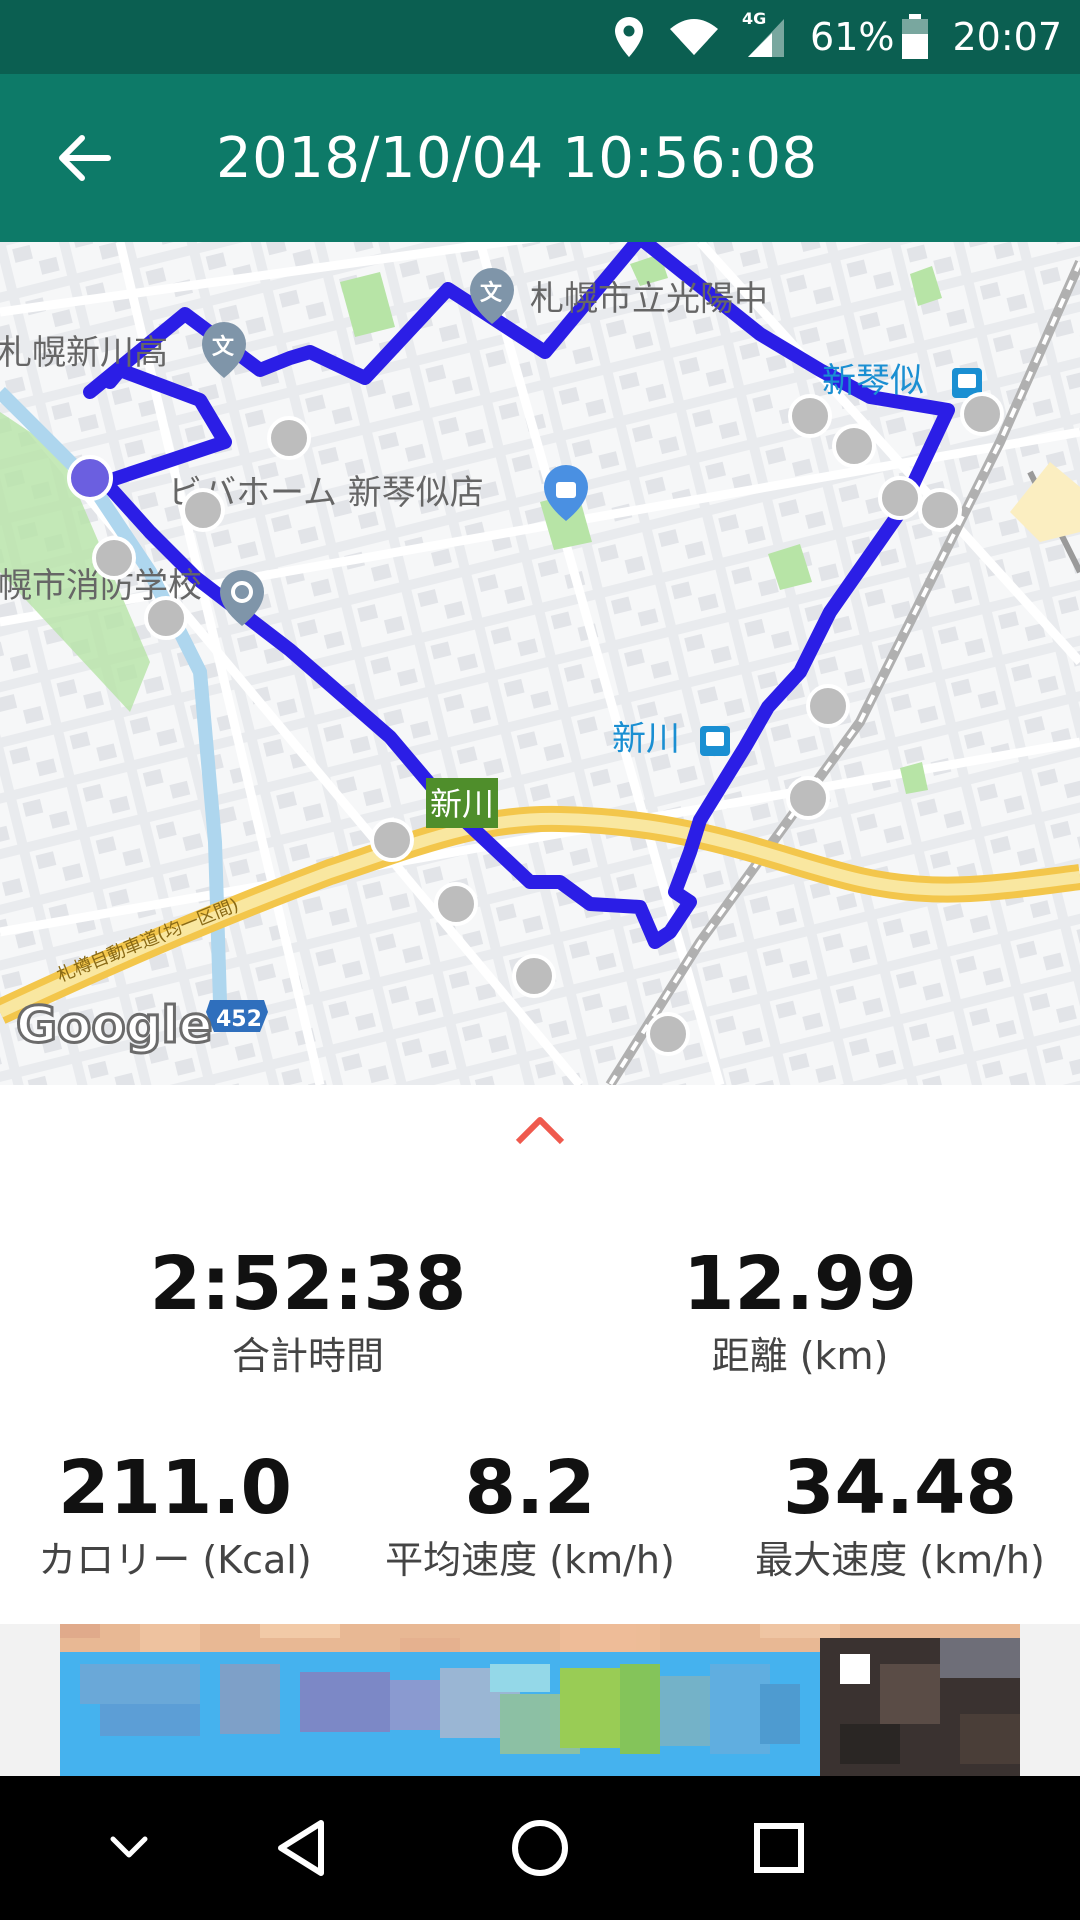  Describe the element at coordinates (307, 1356) in the screenshot. I see `stat-label: 合計時間` at that location.